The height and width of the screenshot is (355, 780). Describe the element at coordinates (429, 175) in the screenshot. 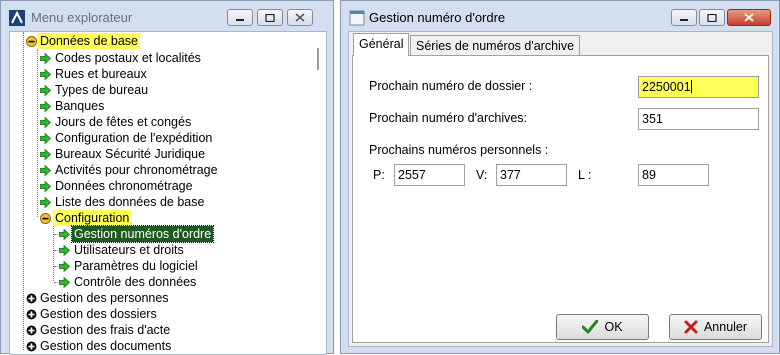

I see `p-number-field: 2557` at that location.